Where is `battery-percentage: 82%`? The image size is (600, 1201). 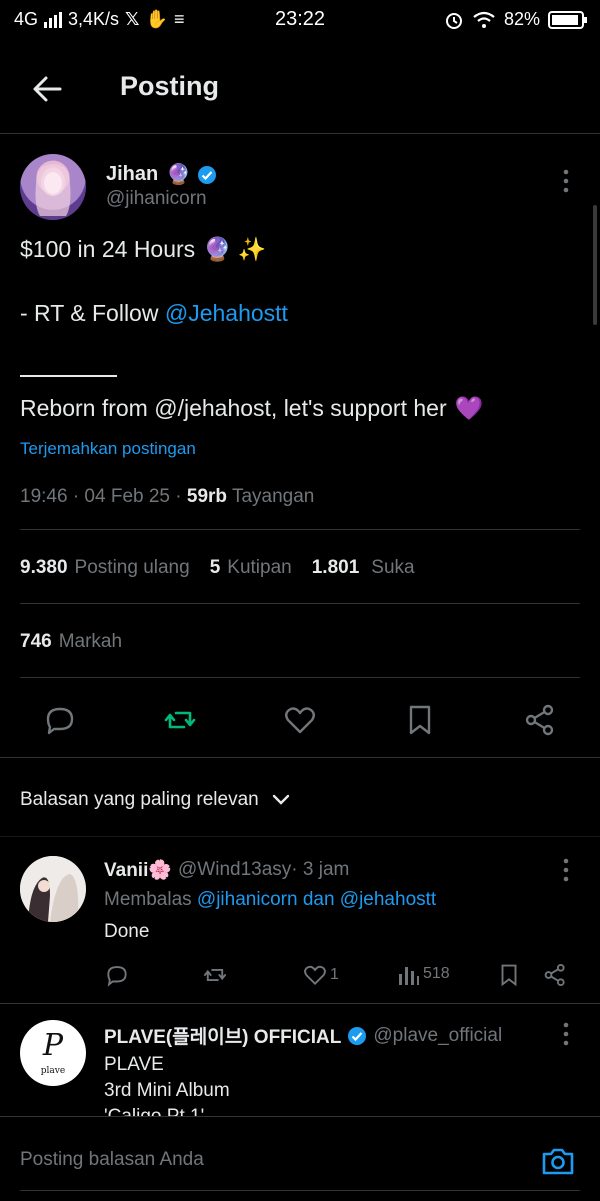 battery-percentage: 82% is located at coordinates (521, 19).